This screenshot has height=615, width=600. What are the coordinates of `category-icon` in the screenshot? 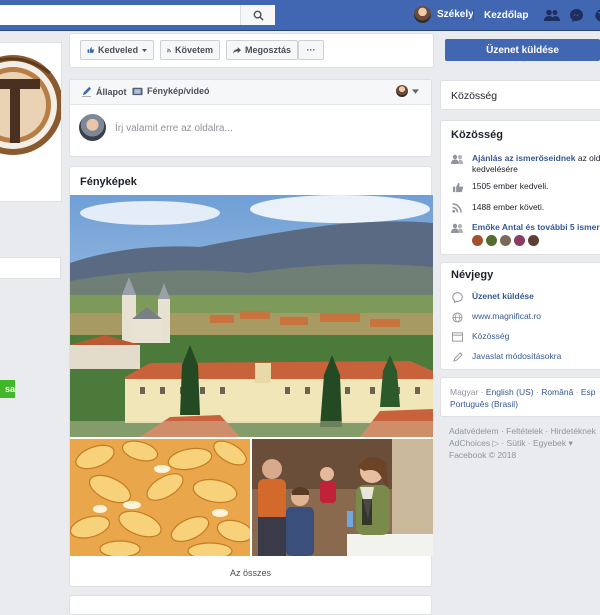 It's located at (457, 337).